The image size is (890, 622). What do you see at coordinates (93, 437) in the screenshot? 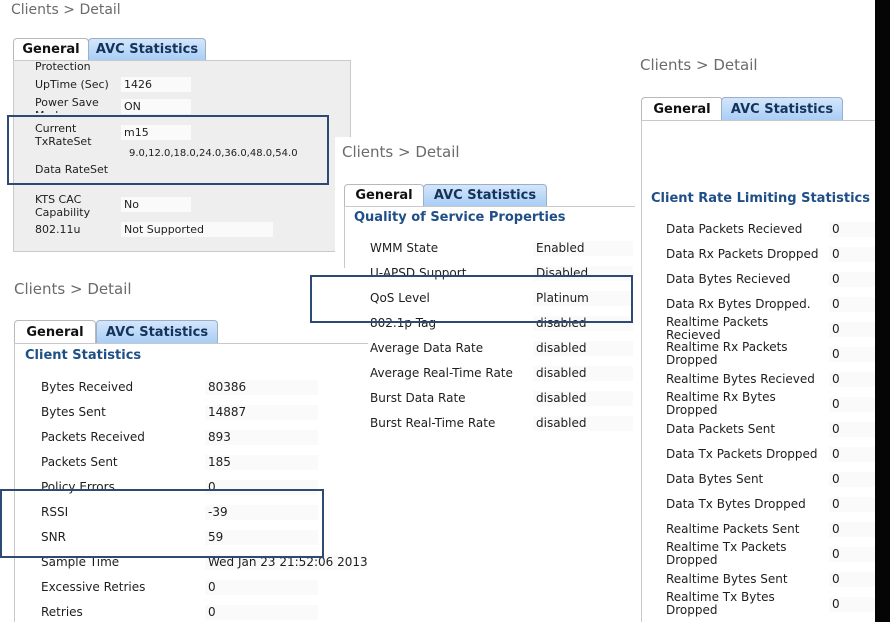
I see `packets-received-label: Packets Received` at bounding box center [93, 437].